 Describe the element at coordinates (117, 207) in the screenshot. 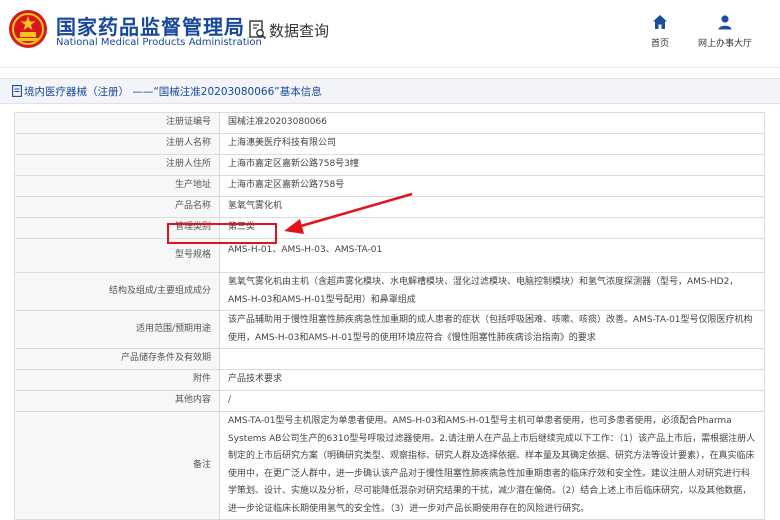

I see `row-label: 产品名称` at that location.